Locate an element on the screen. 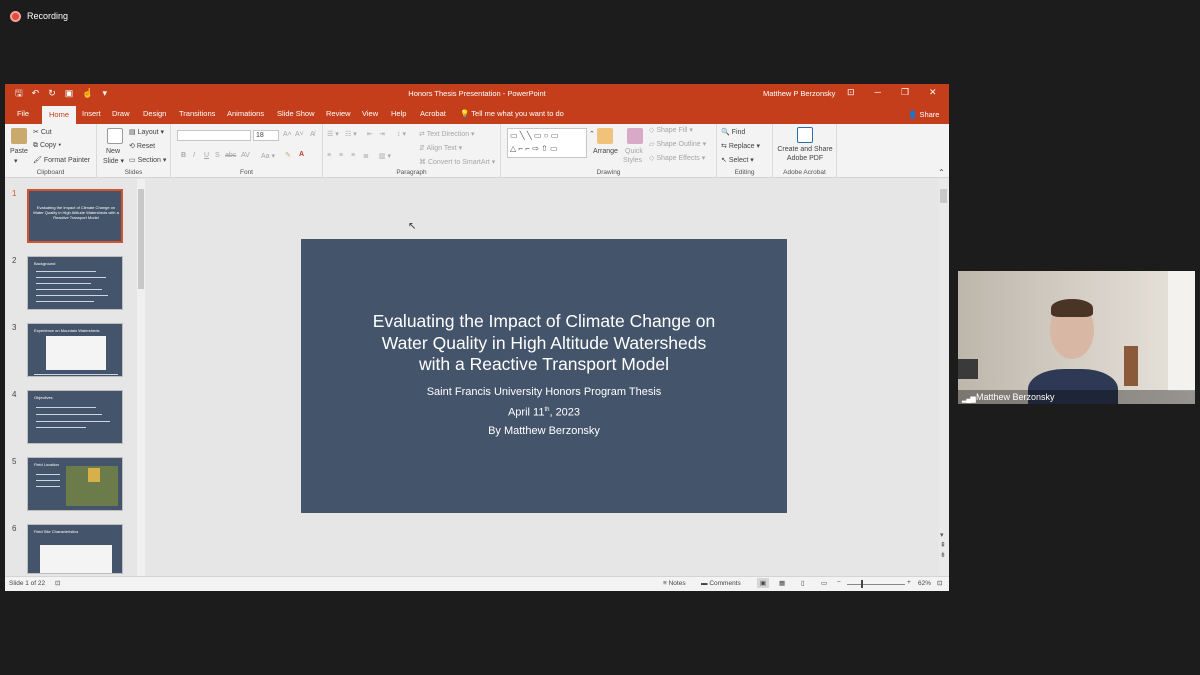  new-slide-button: Slide ▾ is located at coordinates (113, 161).